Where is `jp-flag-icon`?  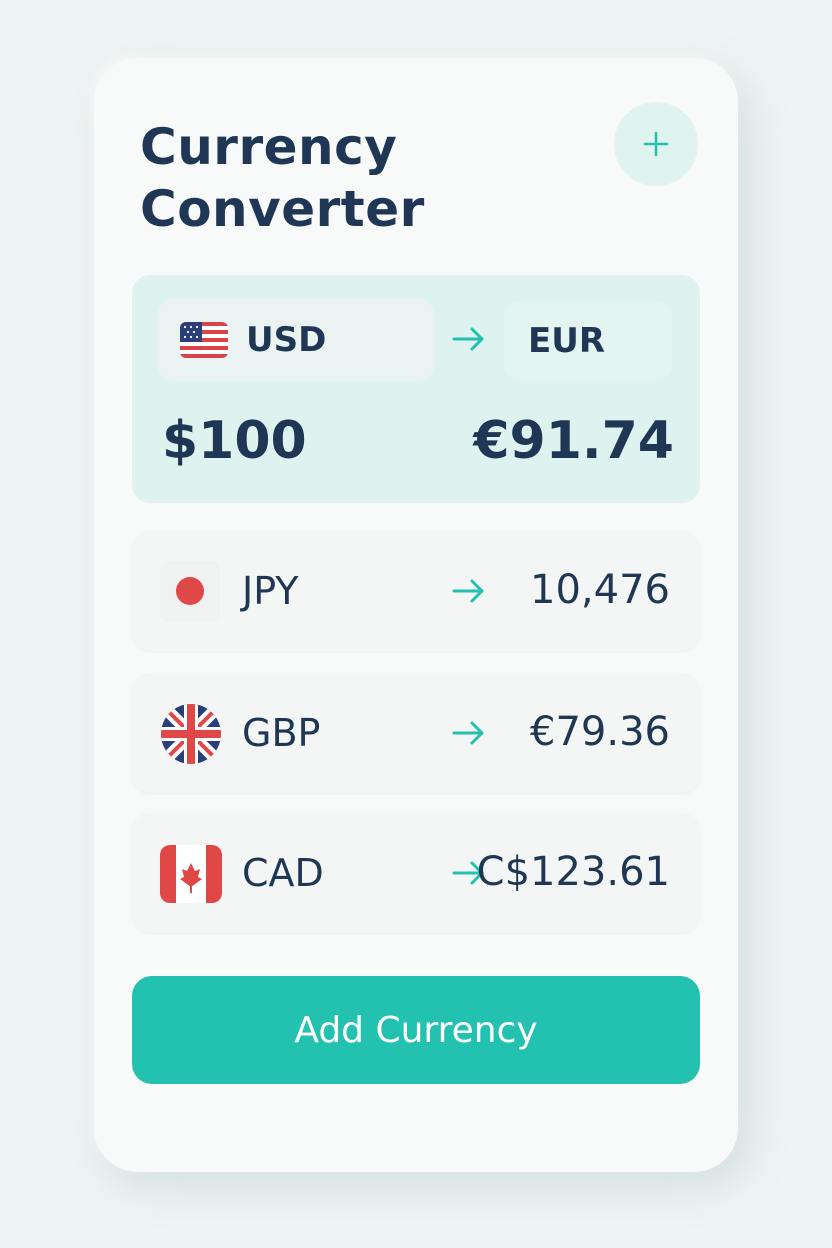
jp-flag-icon is located at coordinates (190, 591).